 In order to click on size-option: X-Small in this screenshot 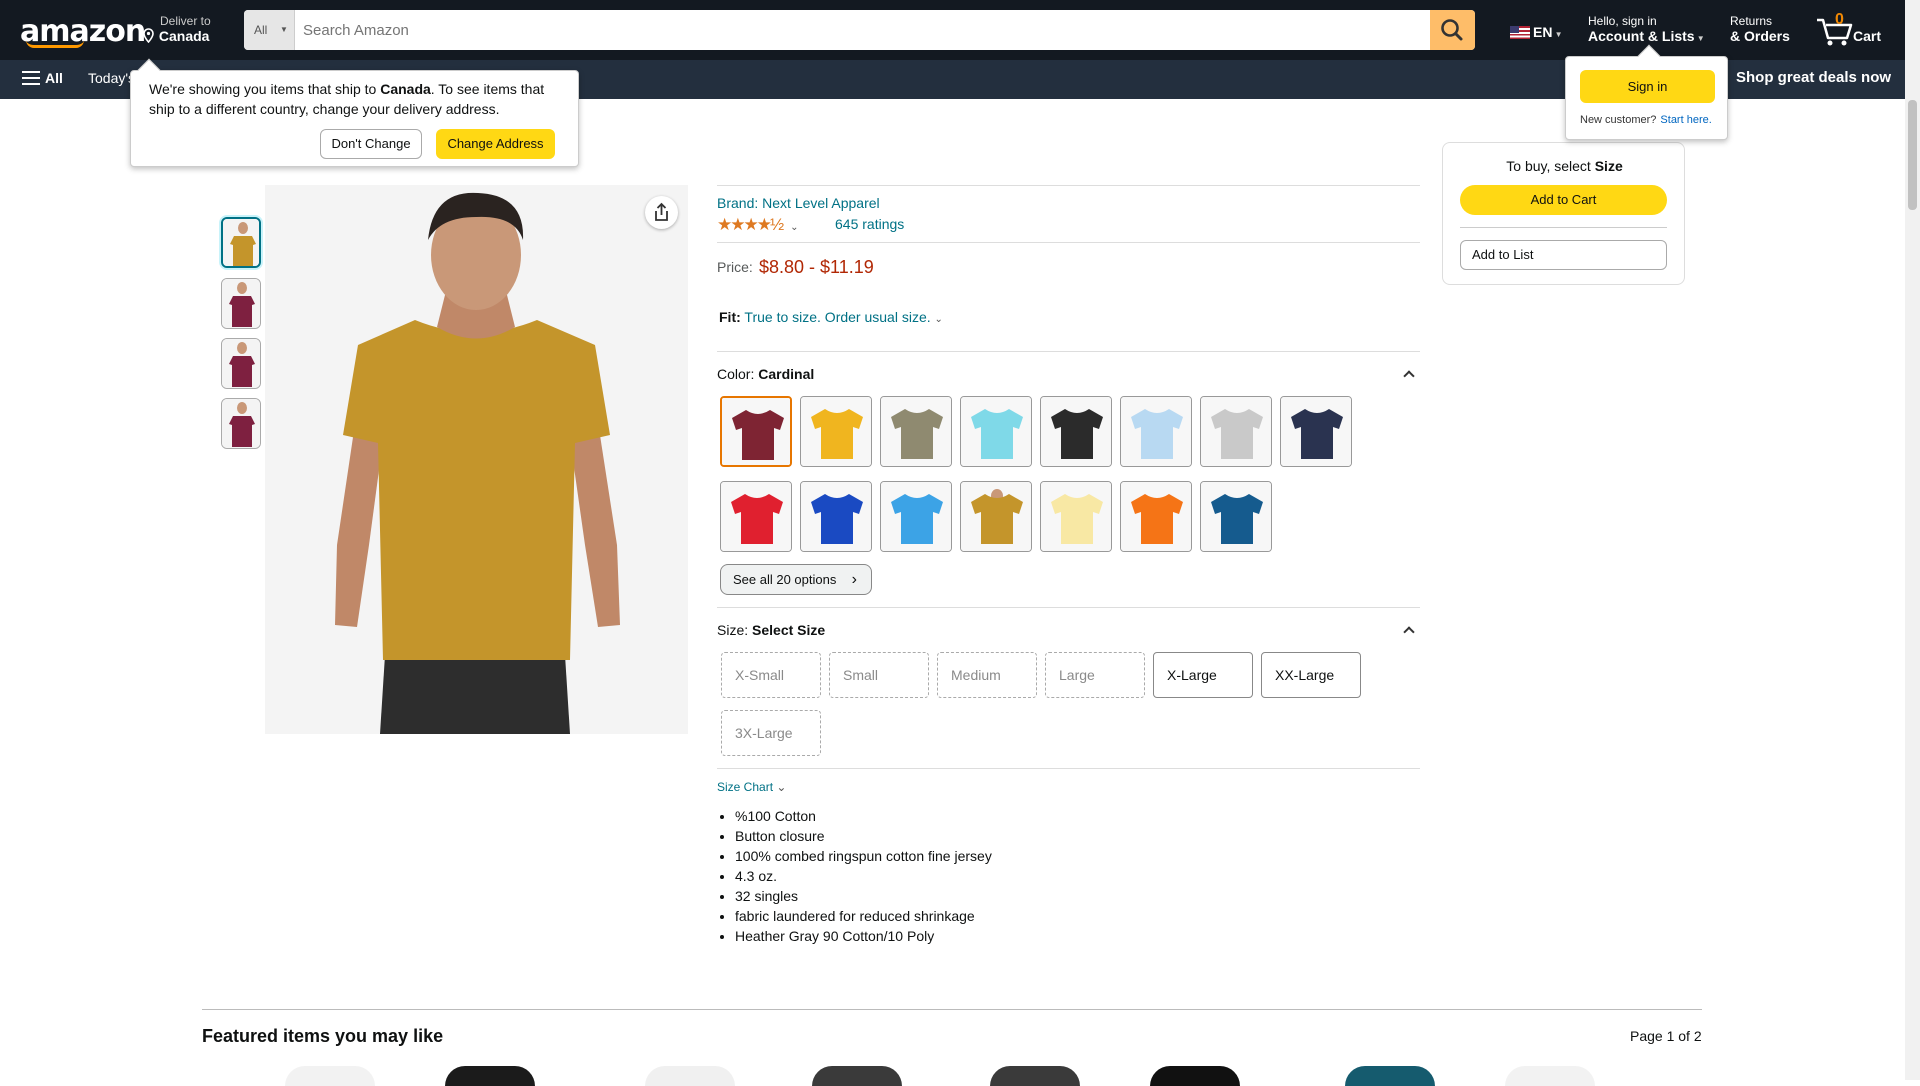, I will do `click(771, 675)`.